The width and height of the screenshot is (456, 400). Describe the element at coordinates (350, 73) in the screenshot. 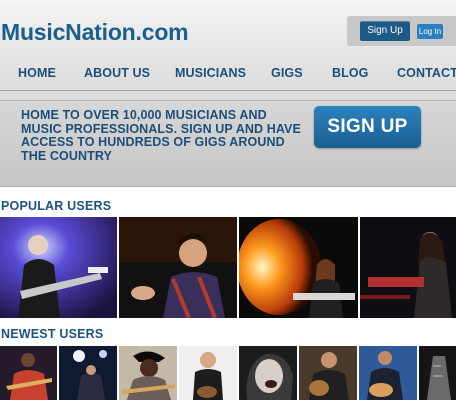

I see `nav-blog: BLOG` at that location.